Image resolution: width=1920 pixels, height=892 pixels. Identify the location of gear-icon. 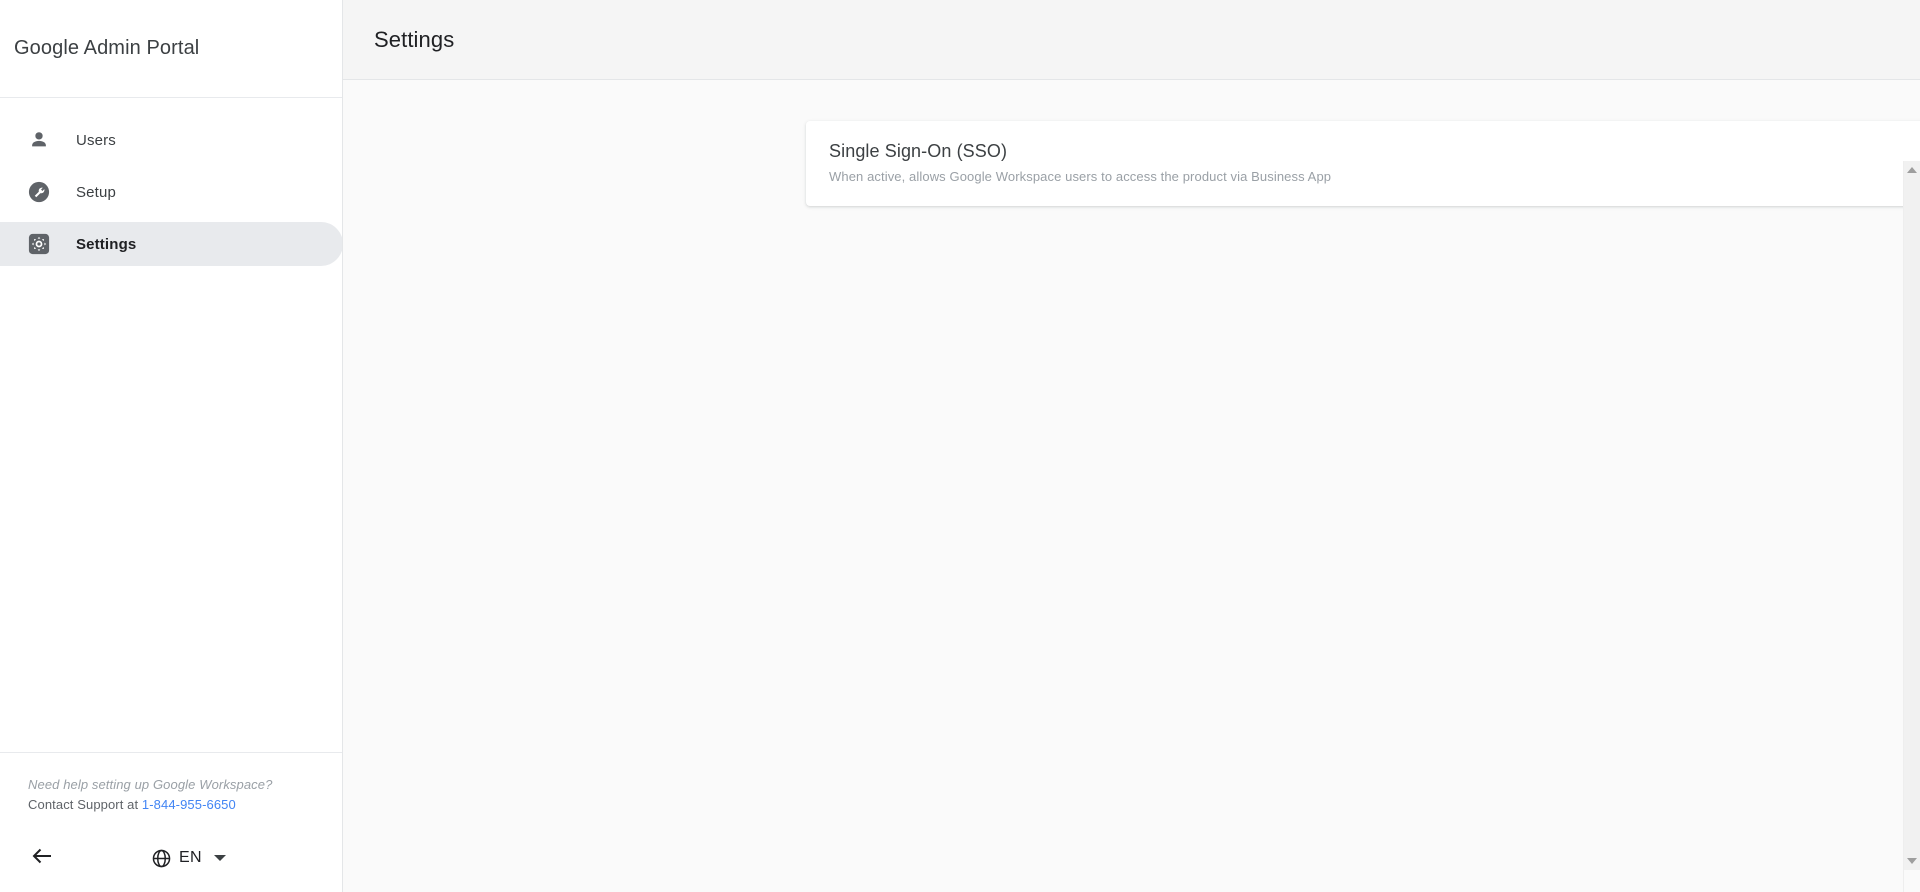
(39, 244).